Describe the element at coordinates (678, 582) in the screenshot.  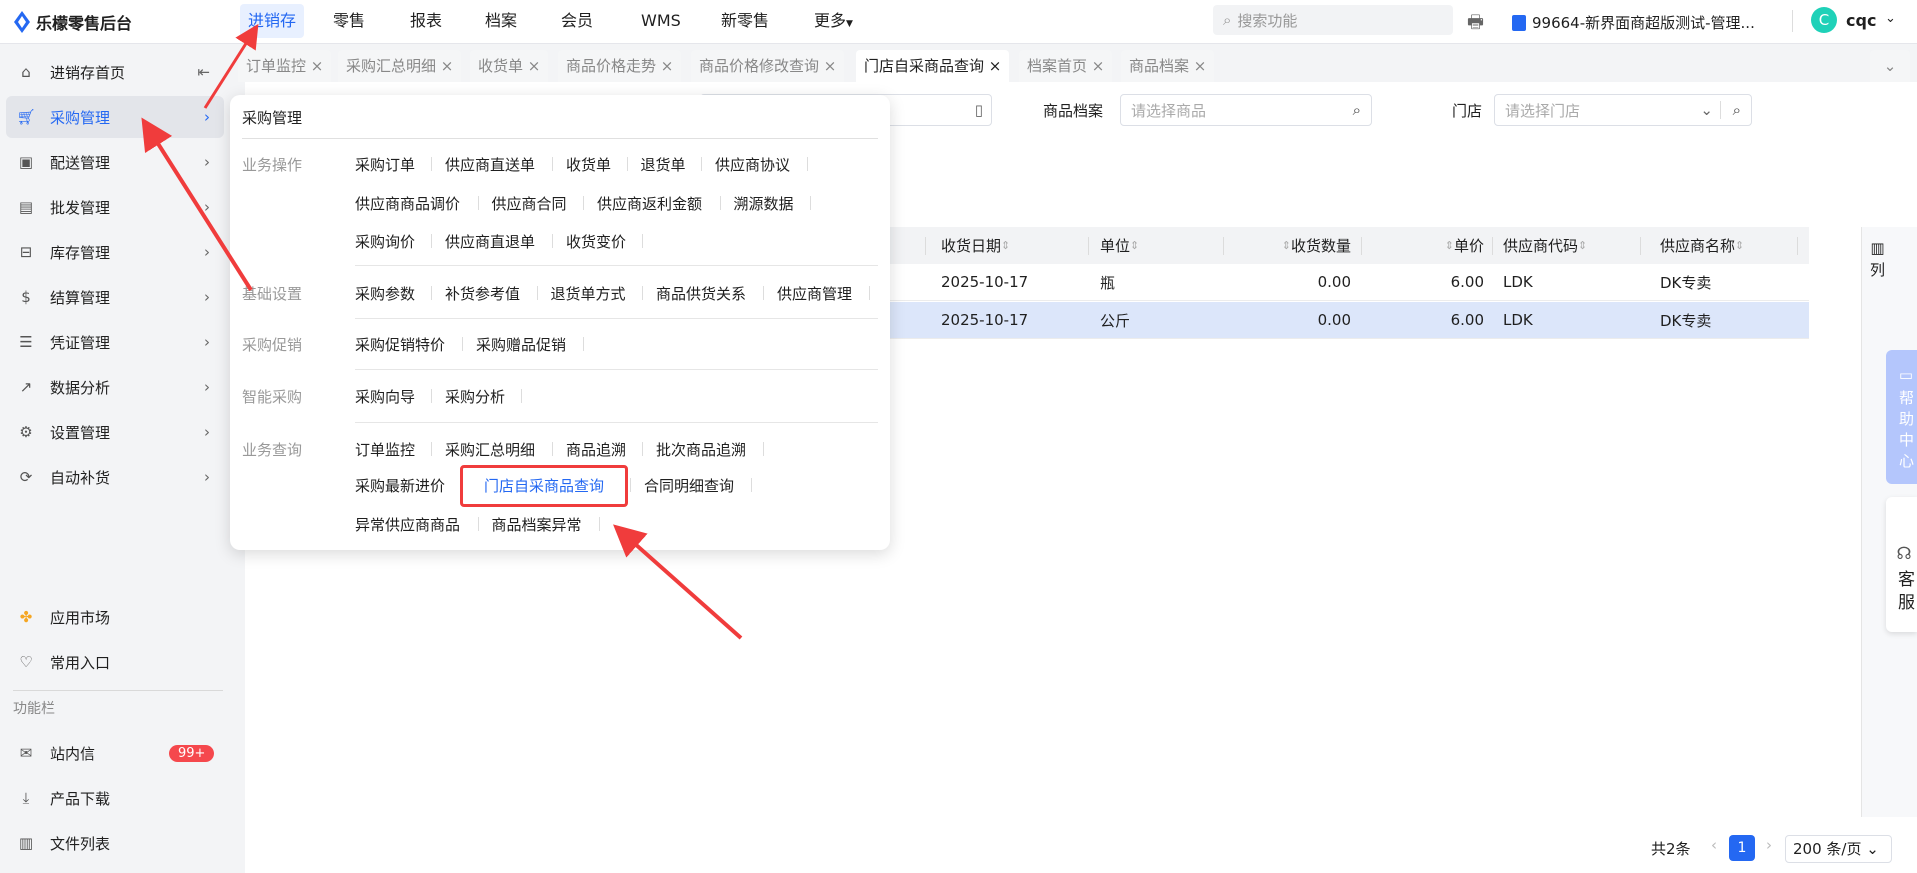
I see `arrow-to-menu-item` at that location.